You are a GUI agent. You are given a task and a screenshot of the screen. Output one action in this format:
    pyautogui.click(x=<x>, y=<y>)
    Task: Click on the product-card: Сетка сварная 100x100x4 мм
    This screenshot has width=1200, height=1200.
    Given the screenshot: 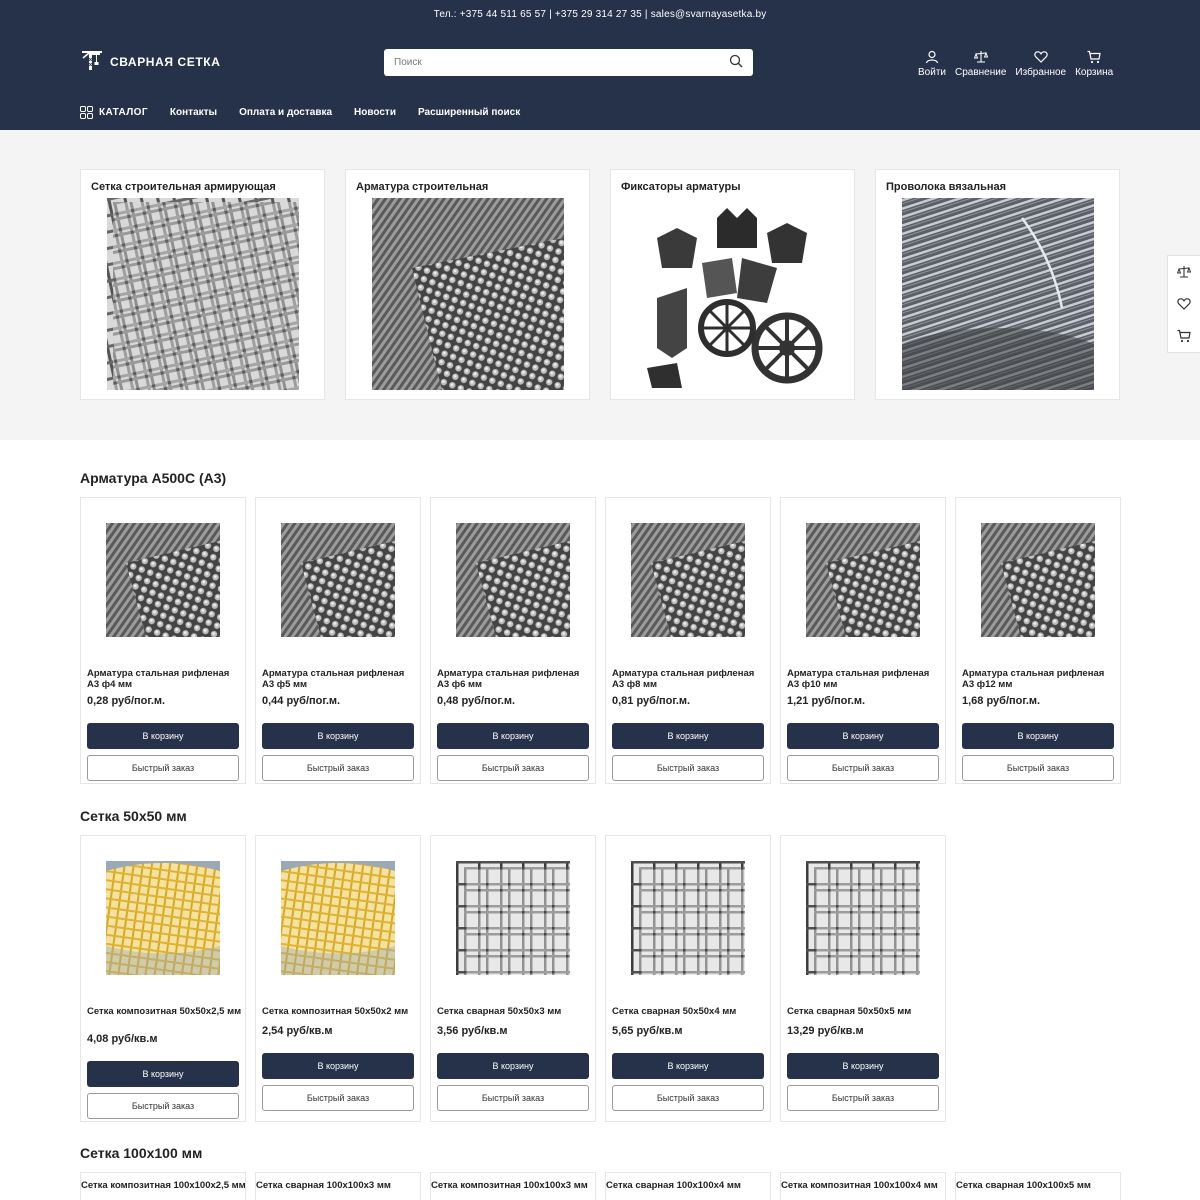 What is the action you would take?
    pyautogui.click(x=688, y=1186)
    